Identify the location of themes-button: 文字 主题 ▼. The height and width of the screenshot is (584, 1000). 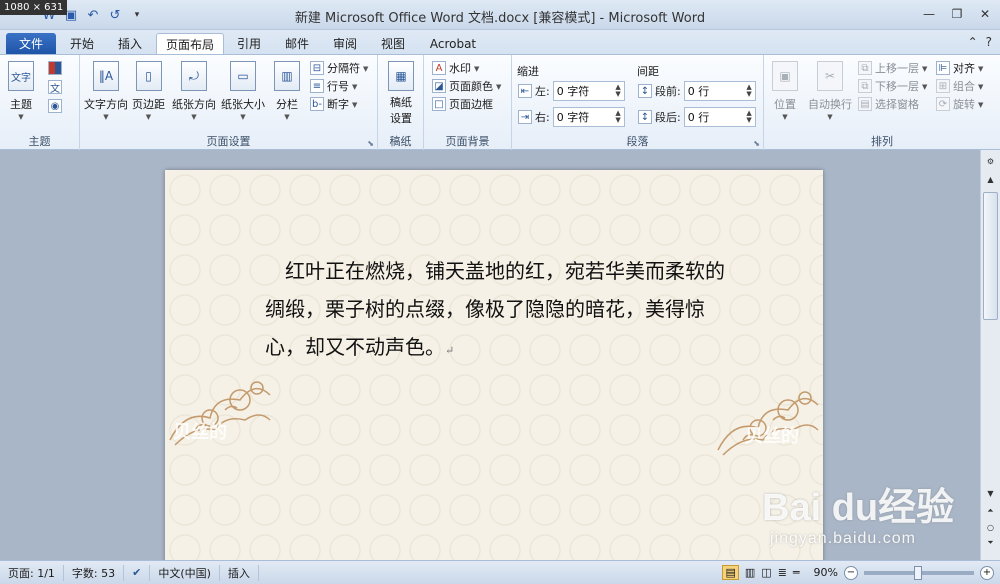
(21, 91).